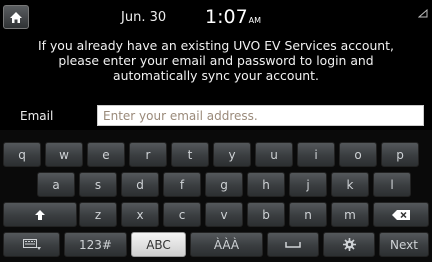  Describe the element at coordinates (190, 154) in the screenshot. I see `key-t: t` at that location.